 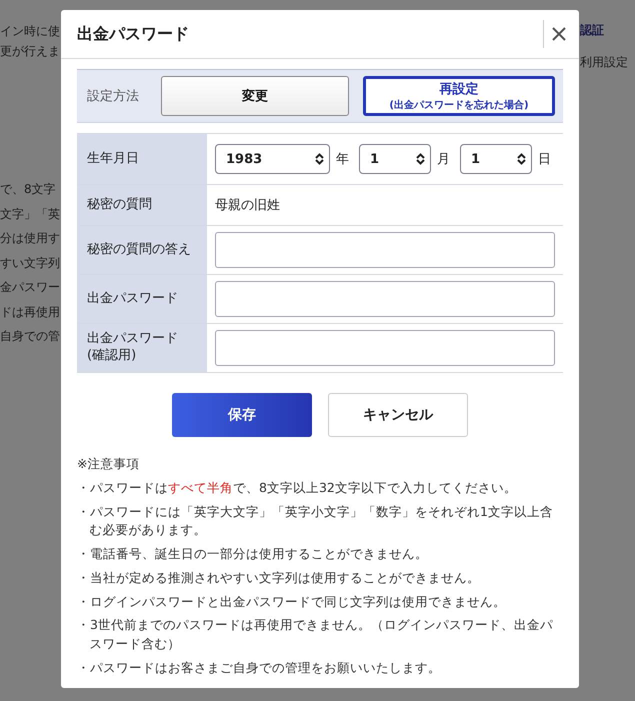 I want to click on dialog-title: 出金パスワード, so click(x=133, y=34).